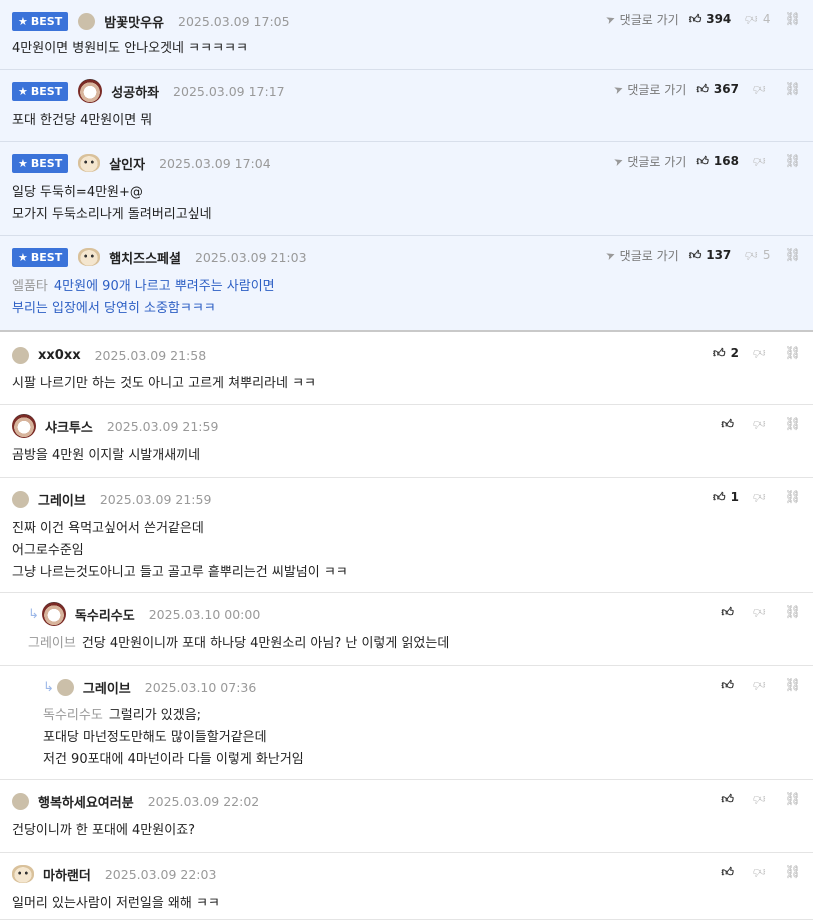 Image resolution: width=813 pixels, height=920 pixels. I want to click on comment-header: ★ BEST 살인자 2025.03.09 17:04, so click(141, 163).